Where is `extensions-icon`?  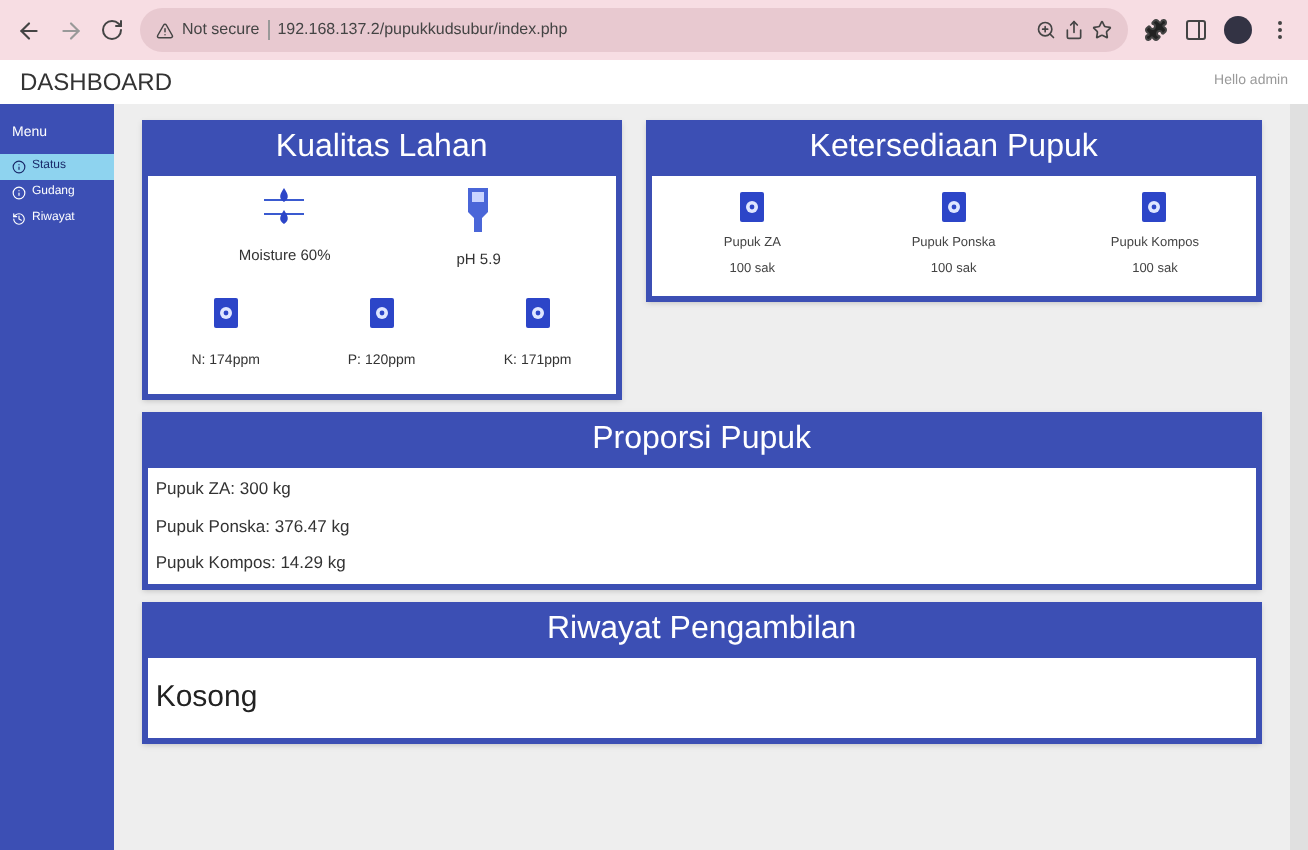
extensions-icon is located at coordinates (1156, 30).